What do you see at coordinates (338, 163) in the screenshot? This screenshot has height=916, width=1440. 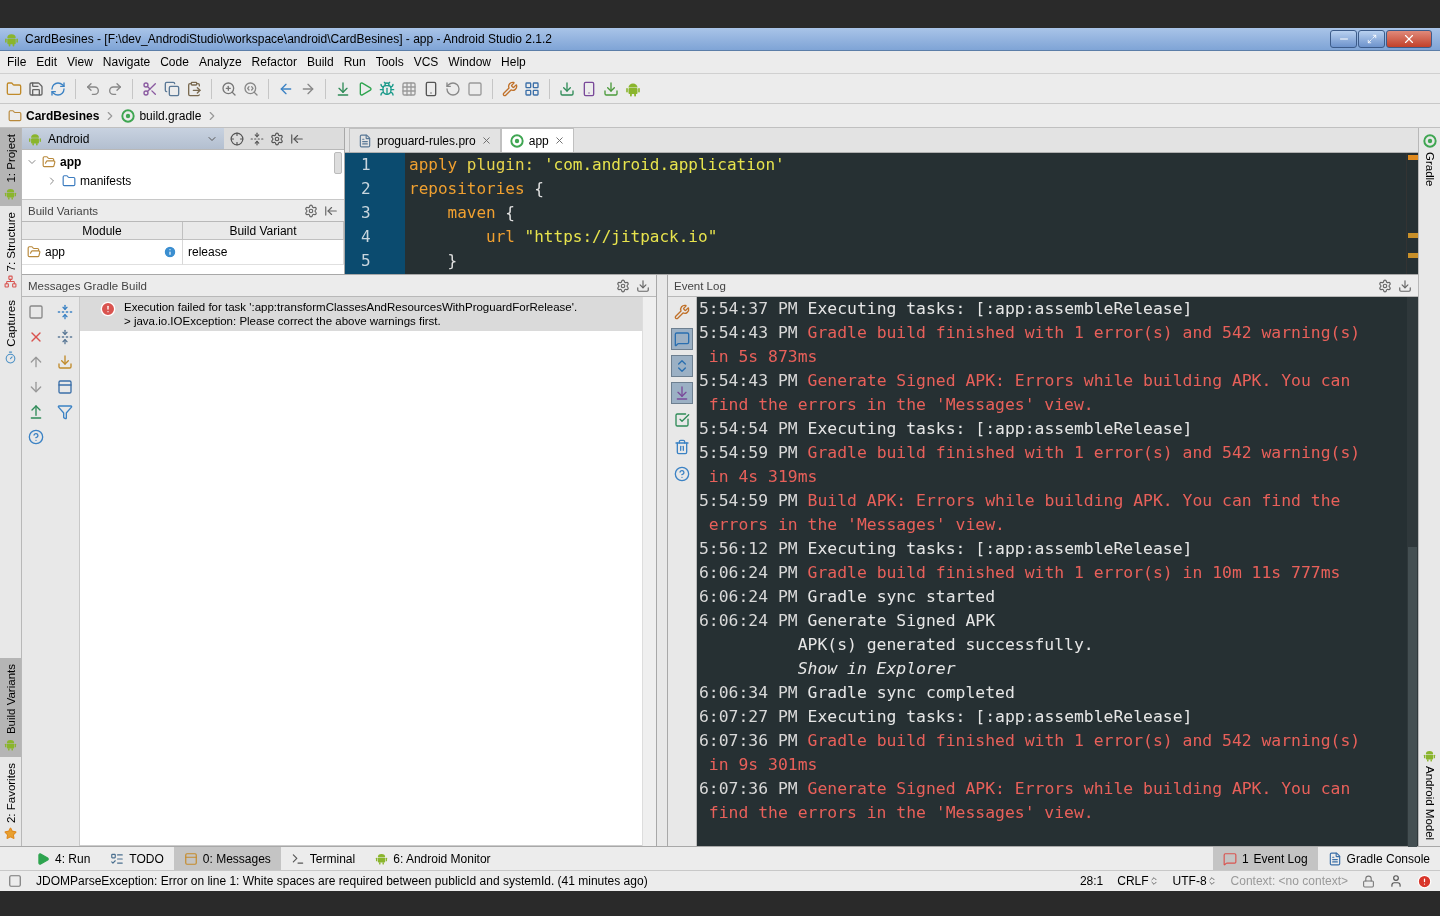 I see `scrollbar` at bounding box center [338, 163].